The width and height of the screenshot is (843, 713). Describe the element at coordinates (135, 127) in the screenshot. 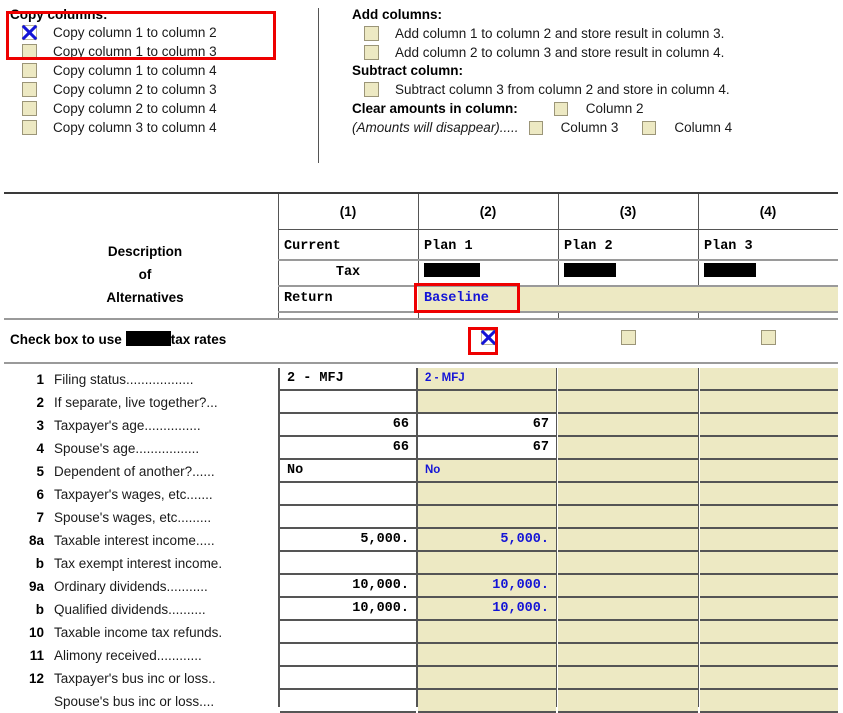

I see `copy-option-label: Copy column 3 to column 4` at that location.